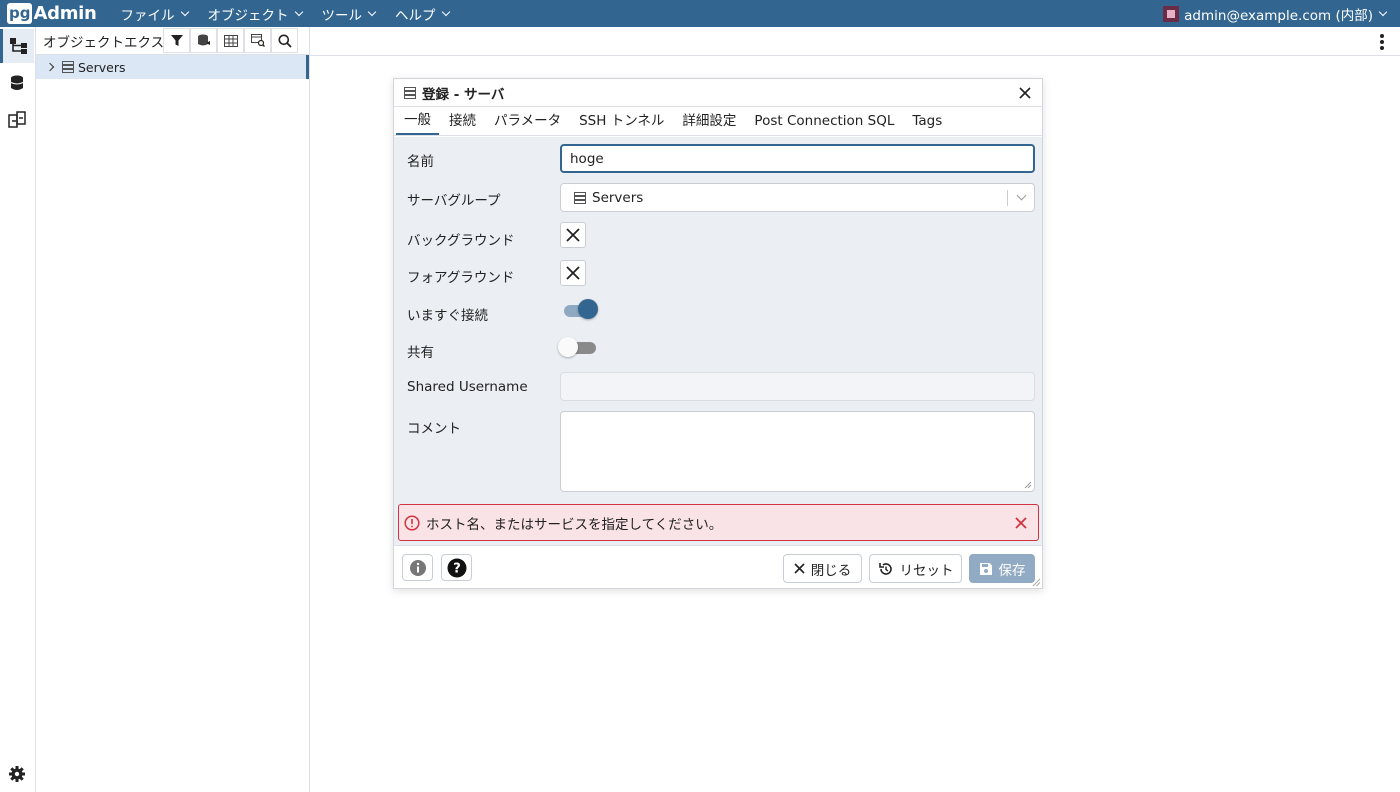  What do you see at coordinates (797, 386) in the screenshot?
I see `shared-username-input` at bounding box center [797, 386].